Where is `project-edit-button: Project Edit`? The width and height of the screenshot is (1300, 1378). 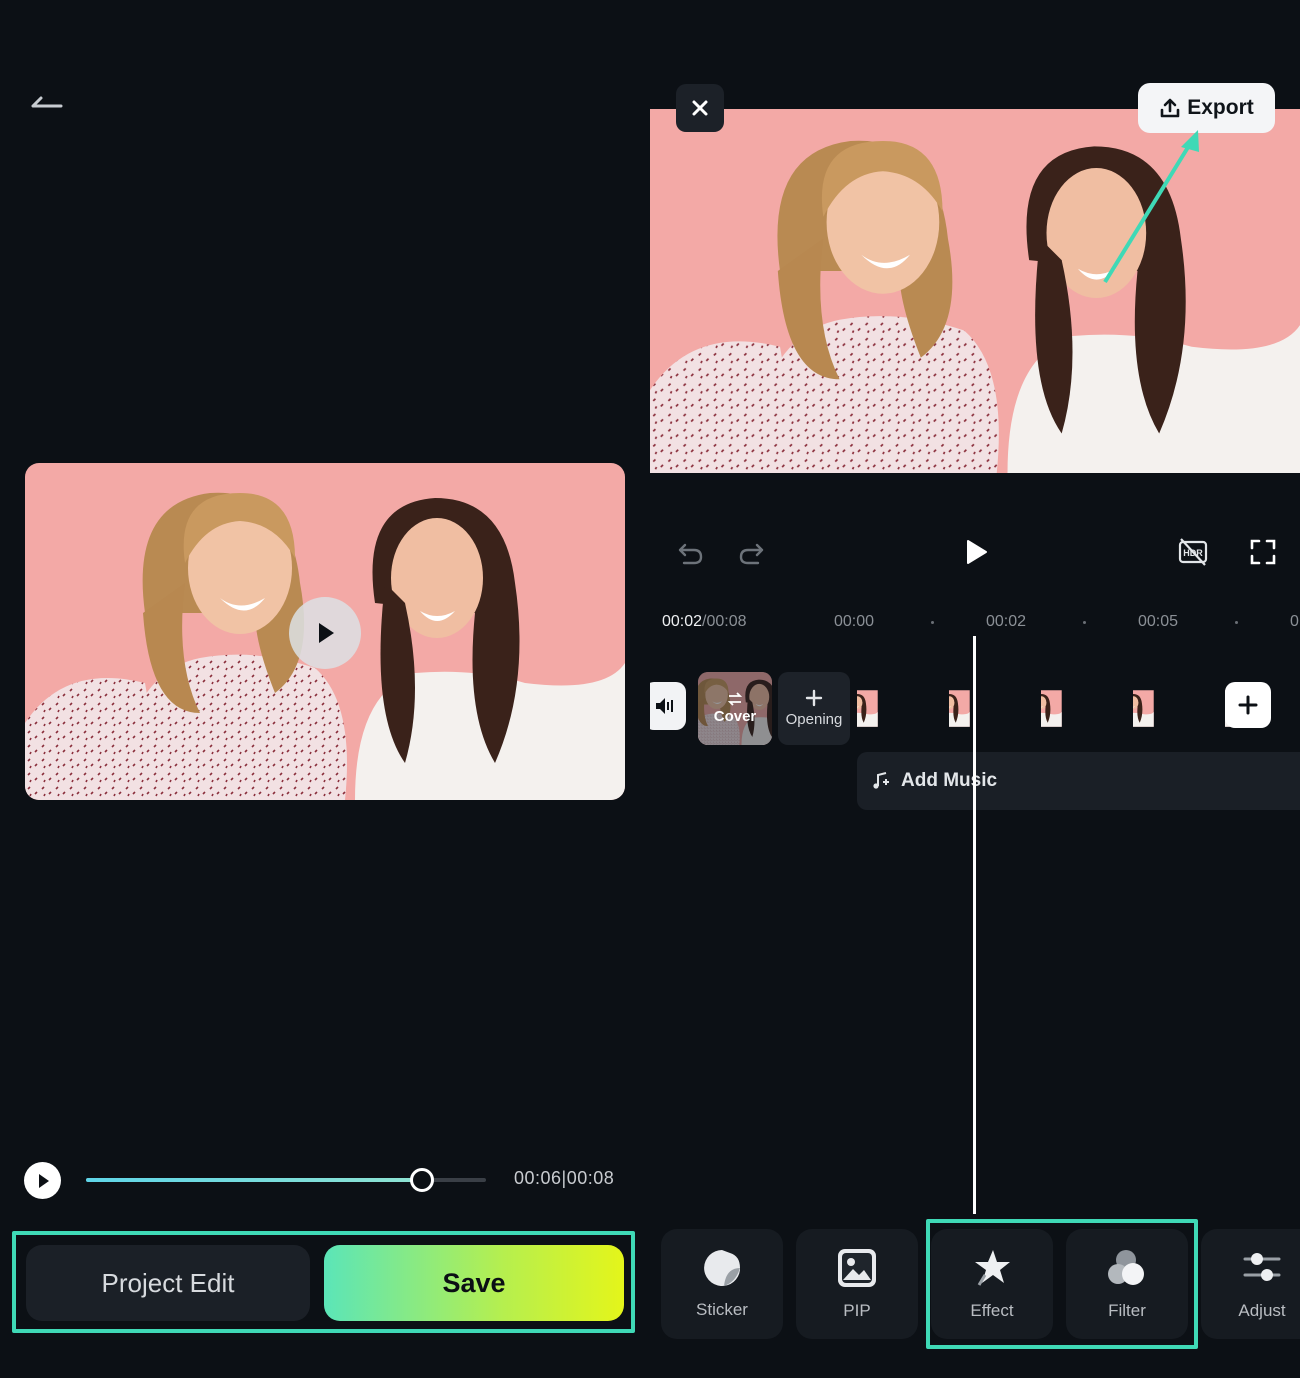
project-edit-button: Project Edit is located at coordinates (168, 1283).